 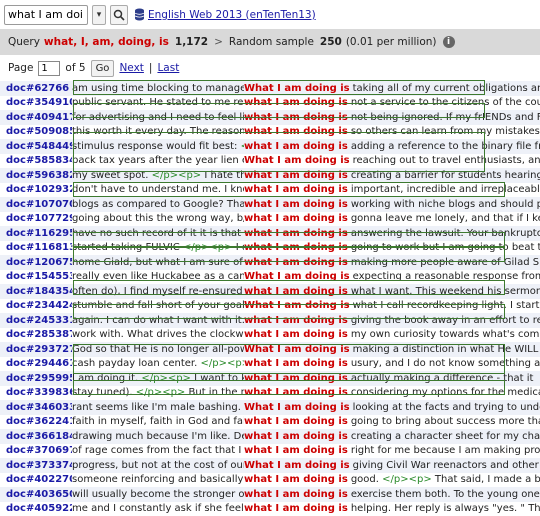 What do you see at coordinates (36, 349) in the screenshot?
I see `doc-link: doc#293727` at bounding box center [36, 349].